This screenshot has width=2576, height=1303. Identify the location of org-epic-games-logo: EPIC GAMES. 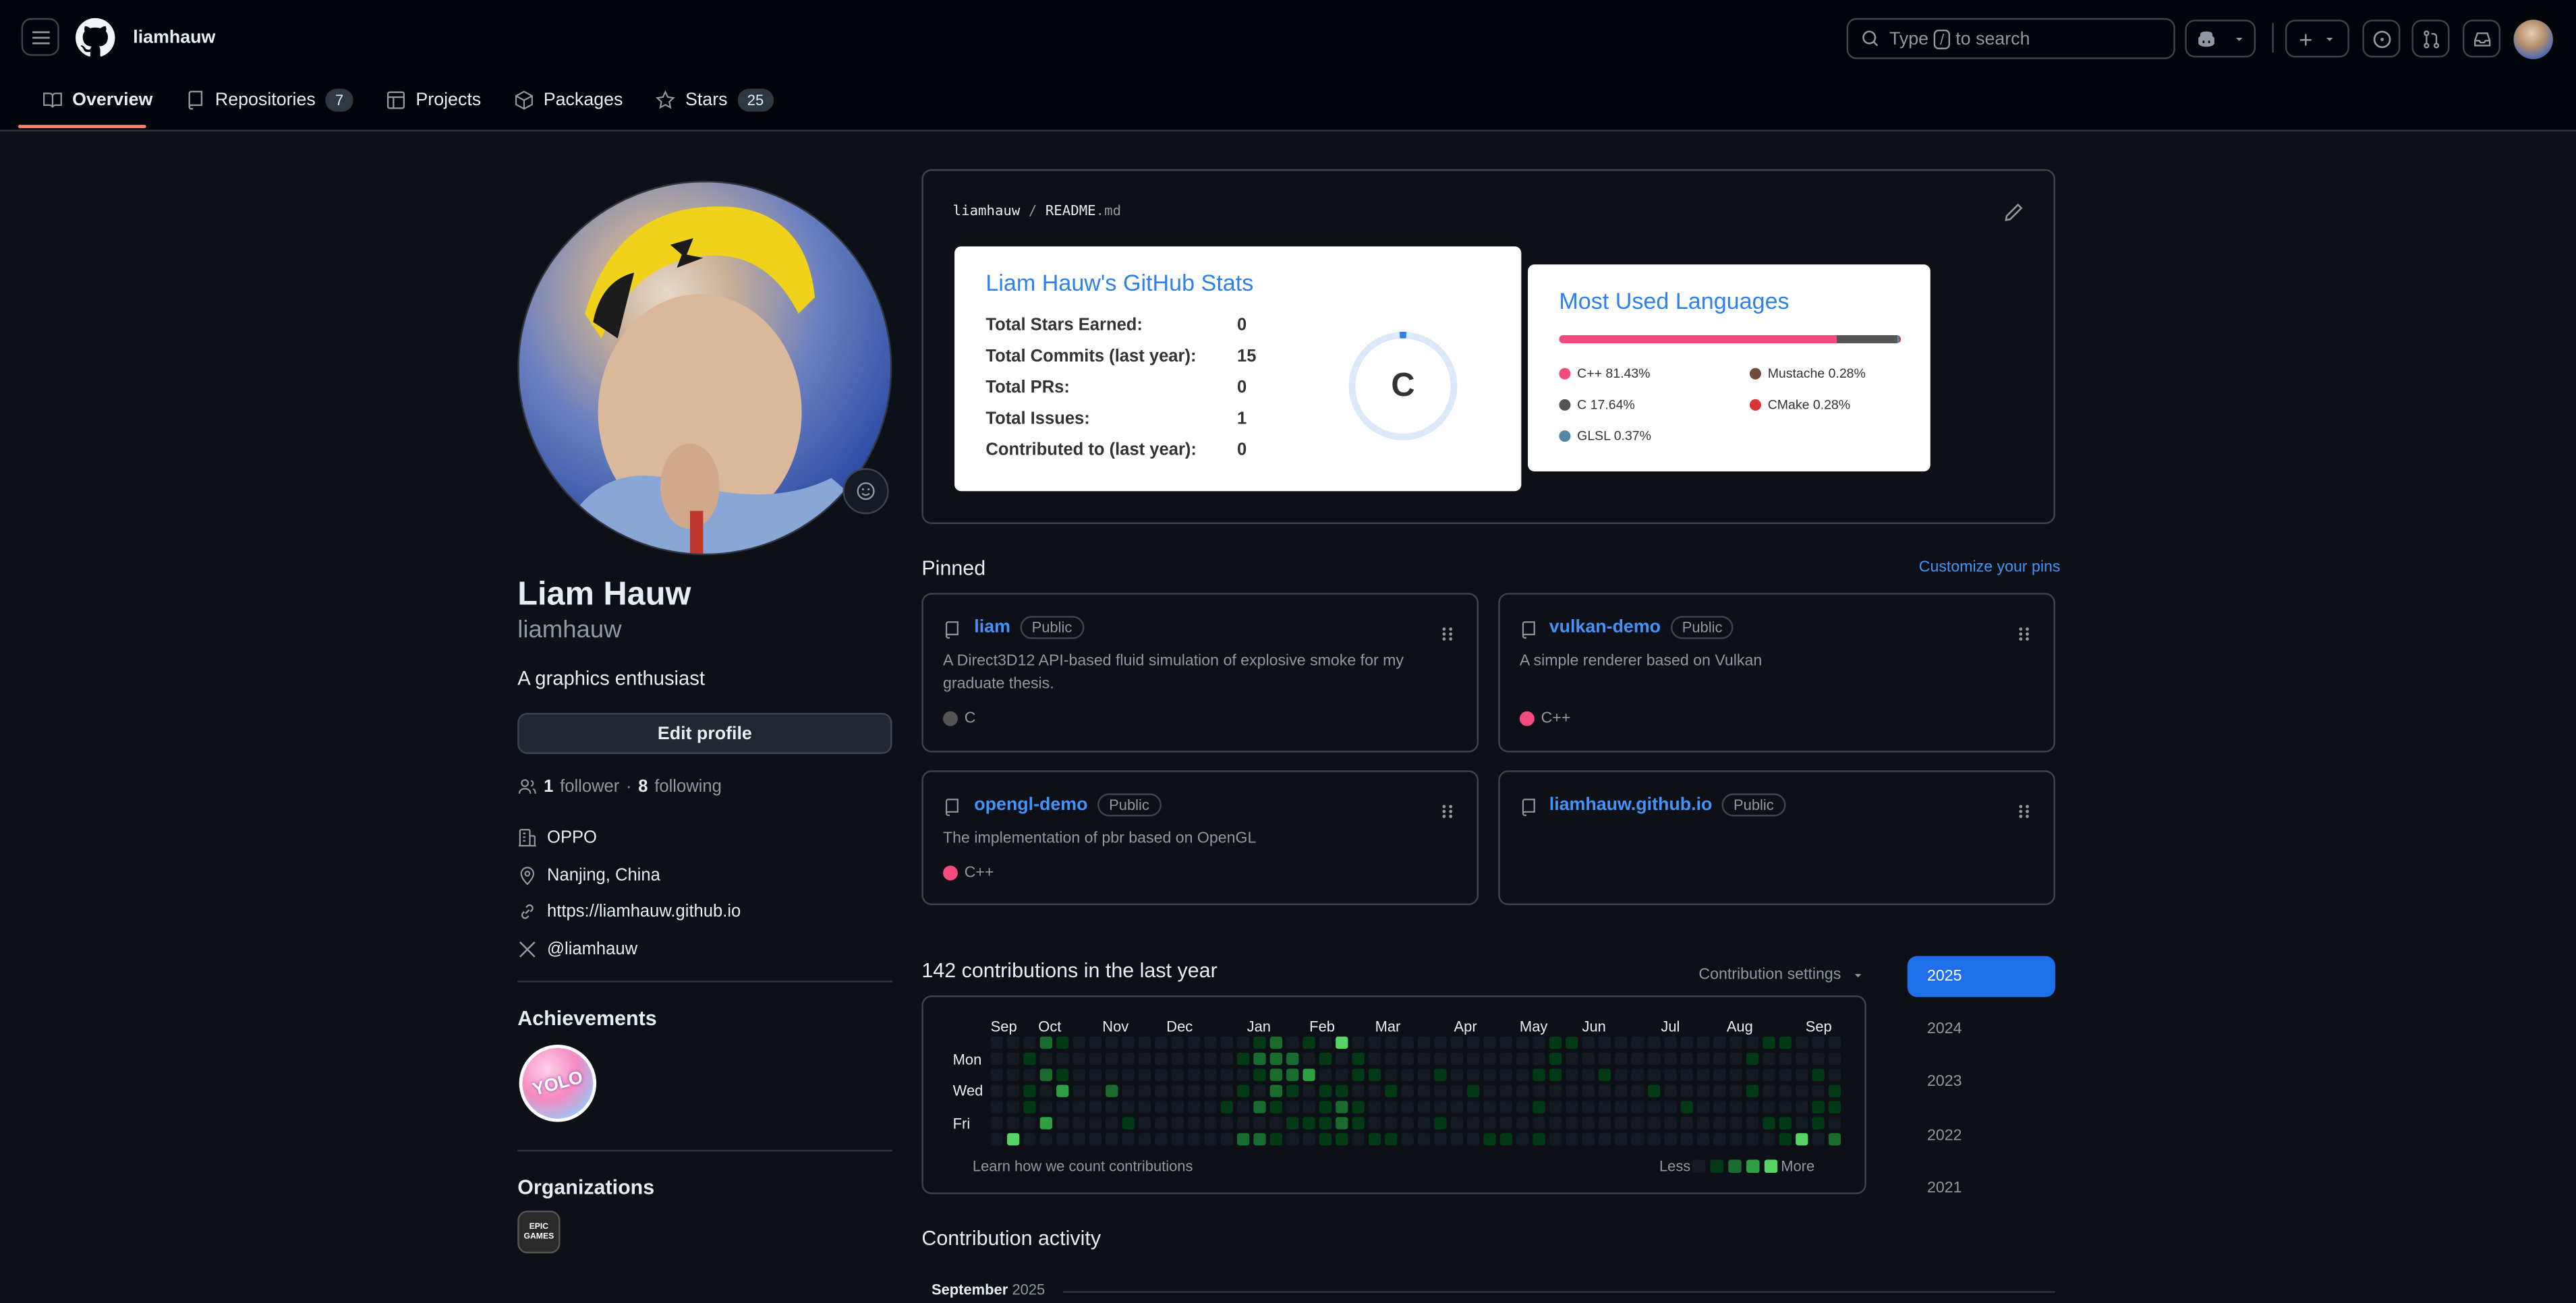
(539, 1232).